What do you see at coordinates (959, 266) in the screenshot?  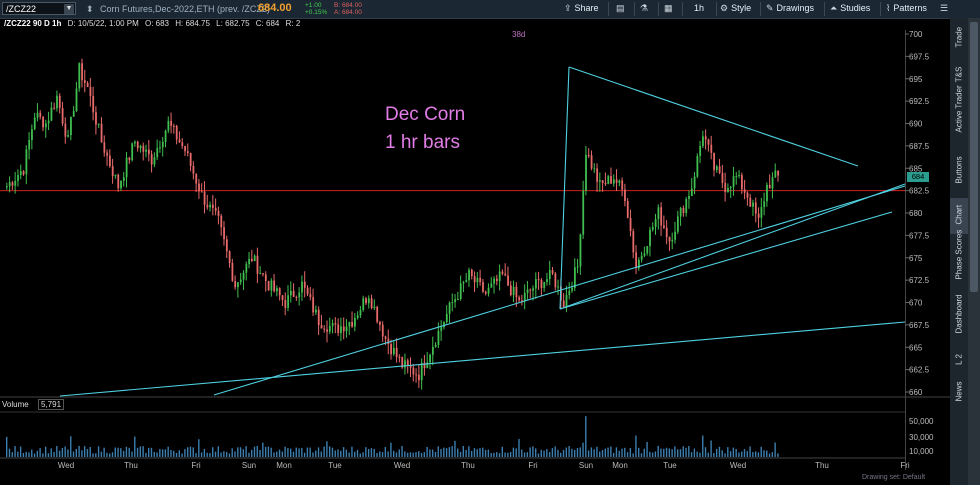 I see `side-tab-phase-scores: Phase Scores` at bounding box center [959, 266].